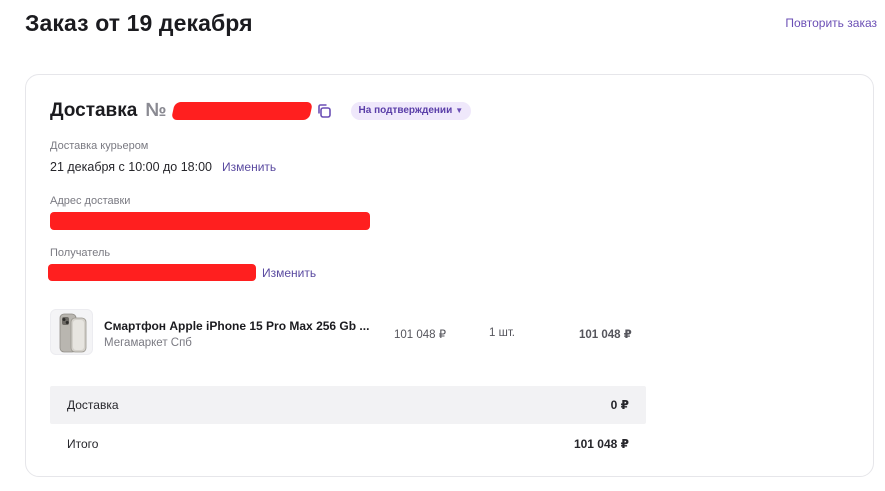 Image resolution: width=885 pixels, height=491 pixels. Describe the element at coordinates (324, 111) in the screenshot. I see `copy-icon` at that location.